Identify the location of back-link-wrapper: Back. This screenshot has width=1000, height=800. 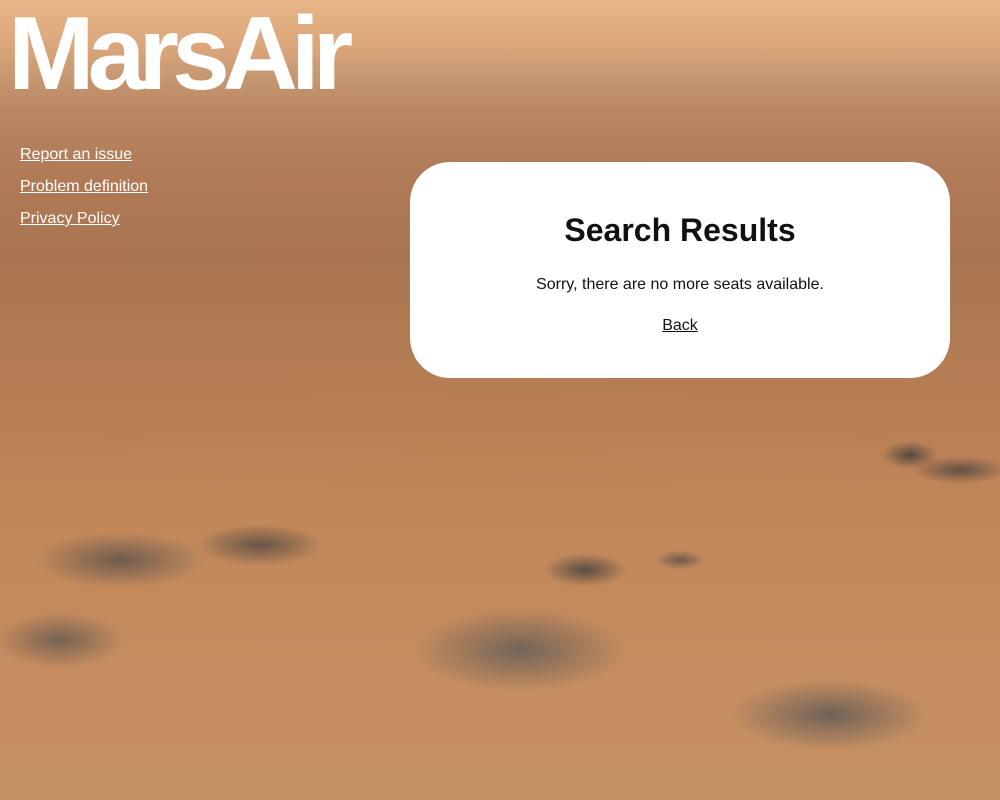
(680, 326).